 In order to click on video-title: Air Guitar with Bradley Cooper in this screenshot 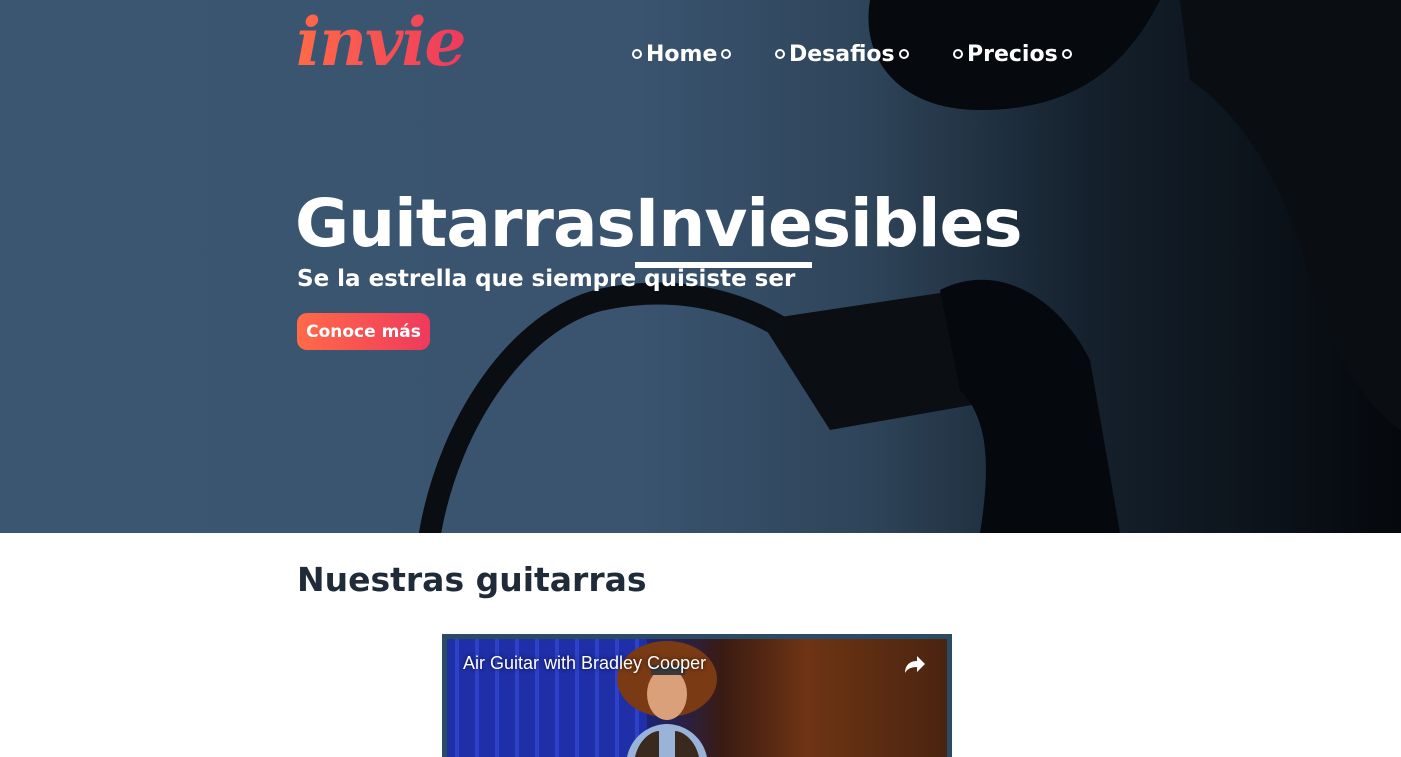, I will do `click(585, 663)`.